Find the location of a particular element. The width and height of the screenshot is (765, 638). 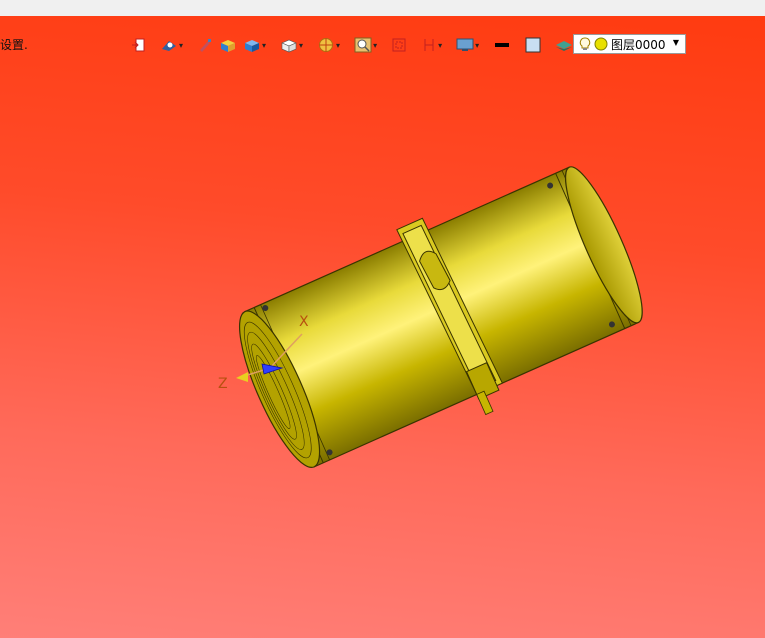

display-button: ▾ is located at coordinates (467, 45).